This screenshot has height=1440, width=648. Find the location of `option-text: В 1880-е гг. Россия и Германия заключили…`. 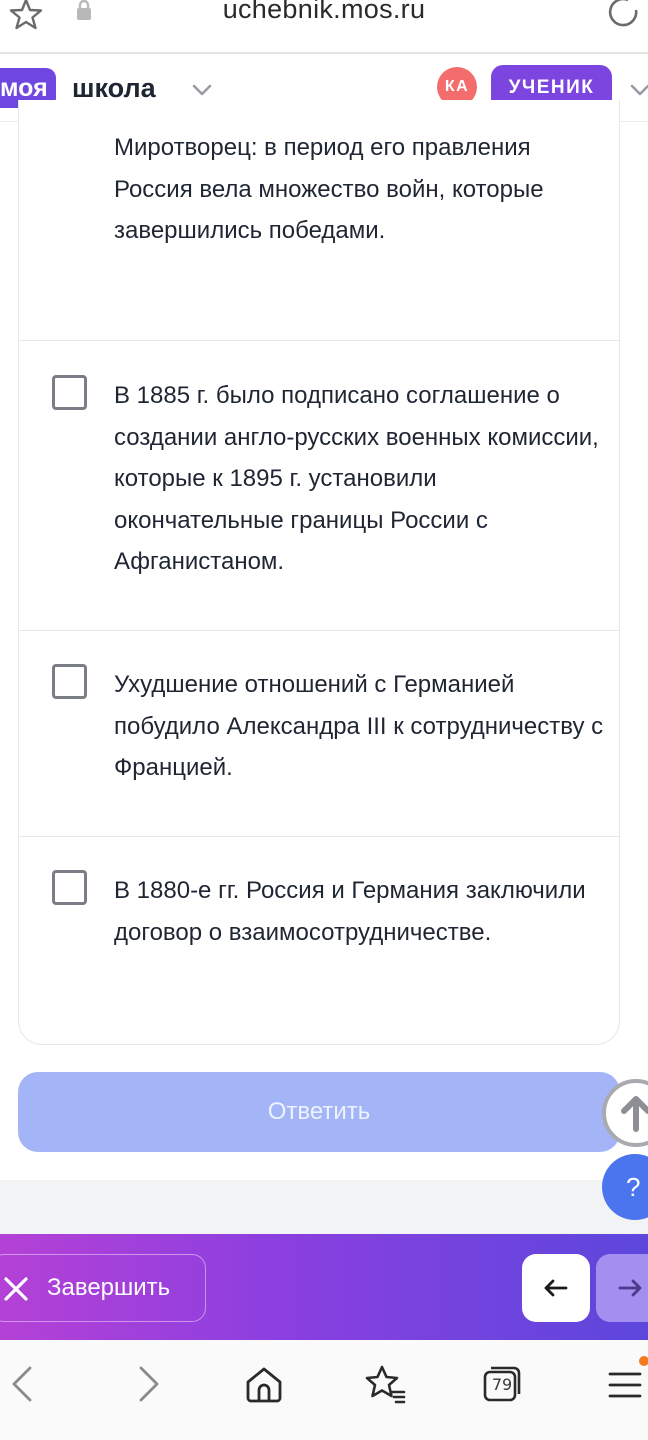

option-text: В 1880-е гг. Россия и Германия заключили… is located at coordinates (350, 911).